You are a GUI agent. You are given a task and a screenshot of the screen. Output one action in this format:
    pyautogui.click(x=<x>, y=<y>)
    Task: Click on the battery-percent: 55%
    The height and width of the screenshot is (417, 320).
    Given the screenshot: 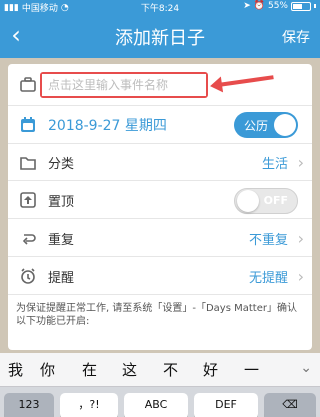 What is the action you would take?
    pyautogui.click(x=277, y=6)
    